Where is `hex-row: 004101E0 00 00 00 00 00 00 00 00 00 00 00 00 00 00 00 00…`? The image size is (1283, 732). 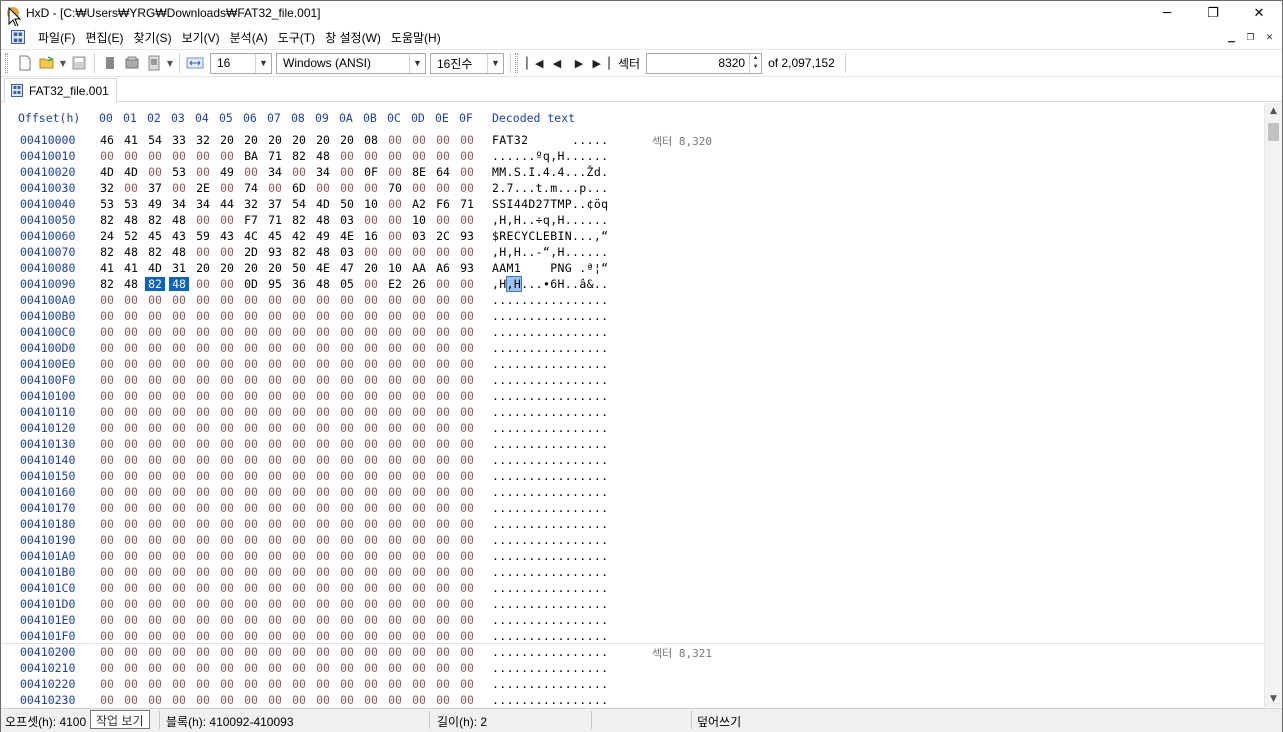
hex-row: 004101E0 00 00 00 00 00 00 00 00 00 00 00 00 00 00 00 00… is located at coordinates (633, 621).